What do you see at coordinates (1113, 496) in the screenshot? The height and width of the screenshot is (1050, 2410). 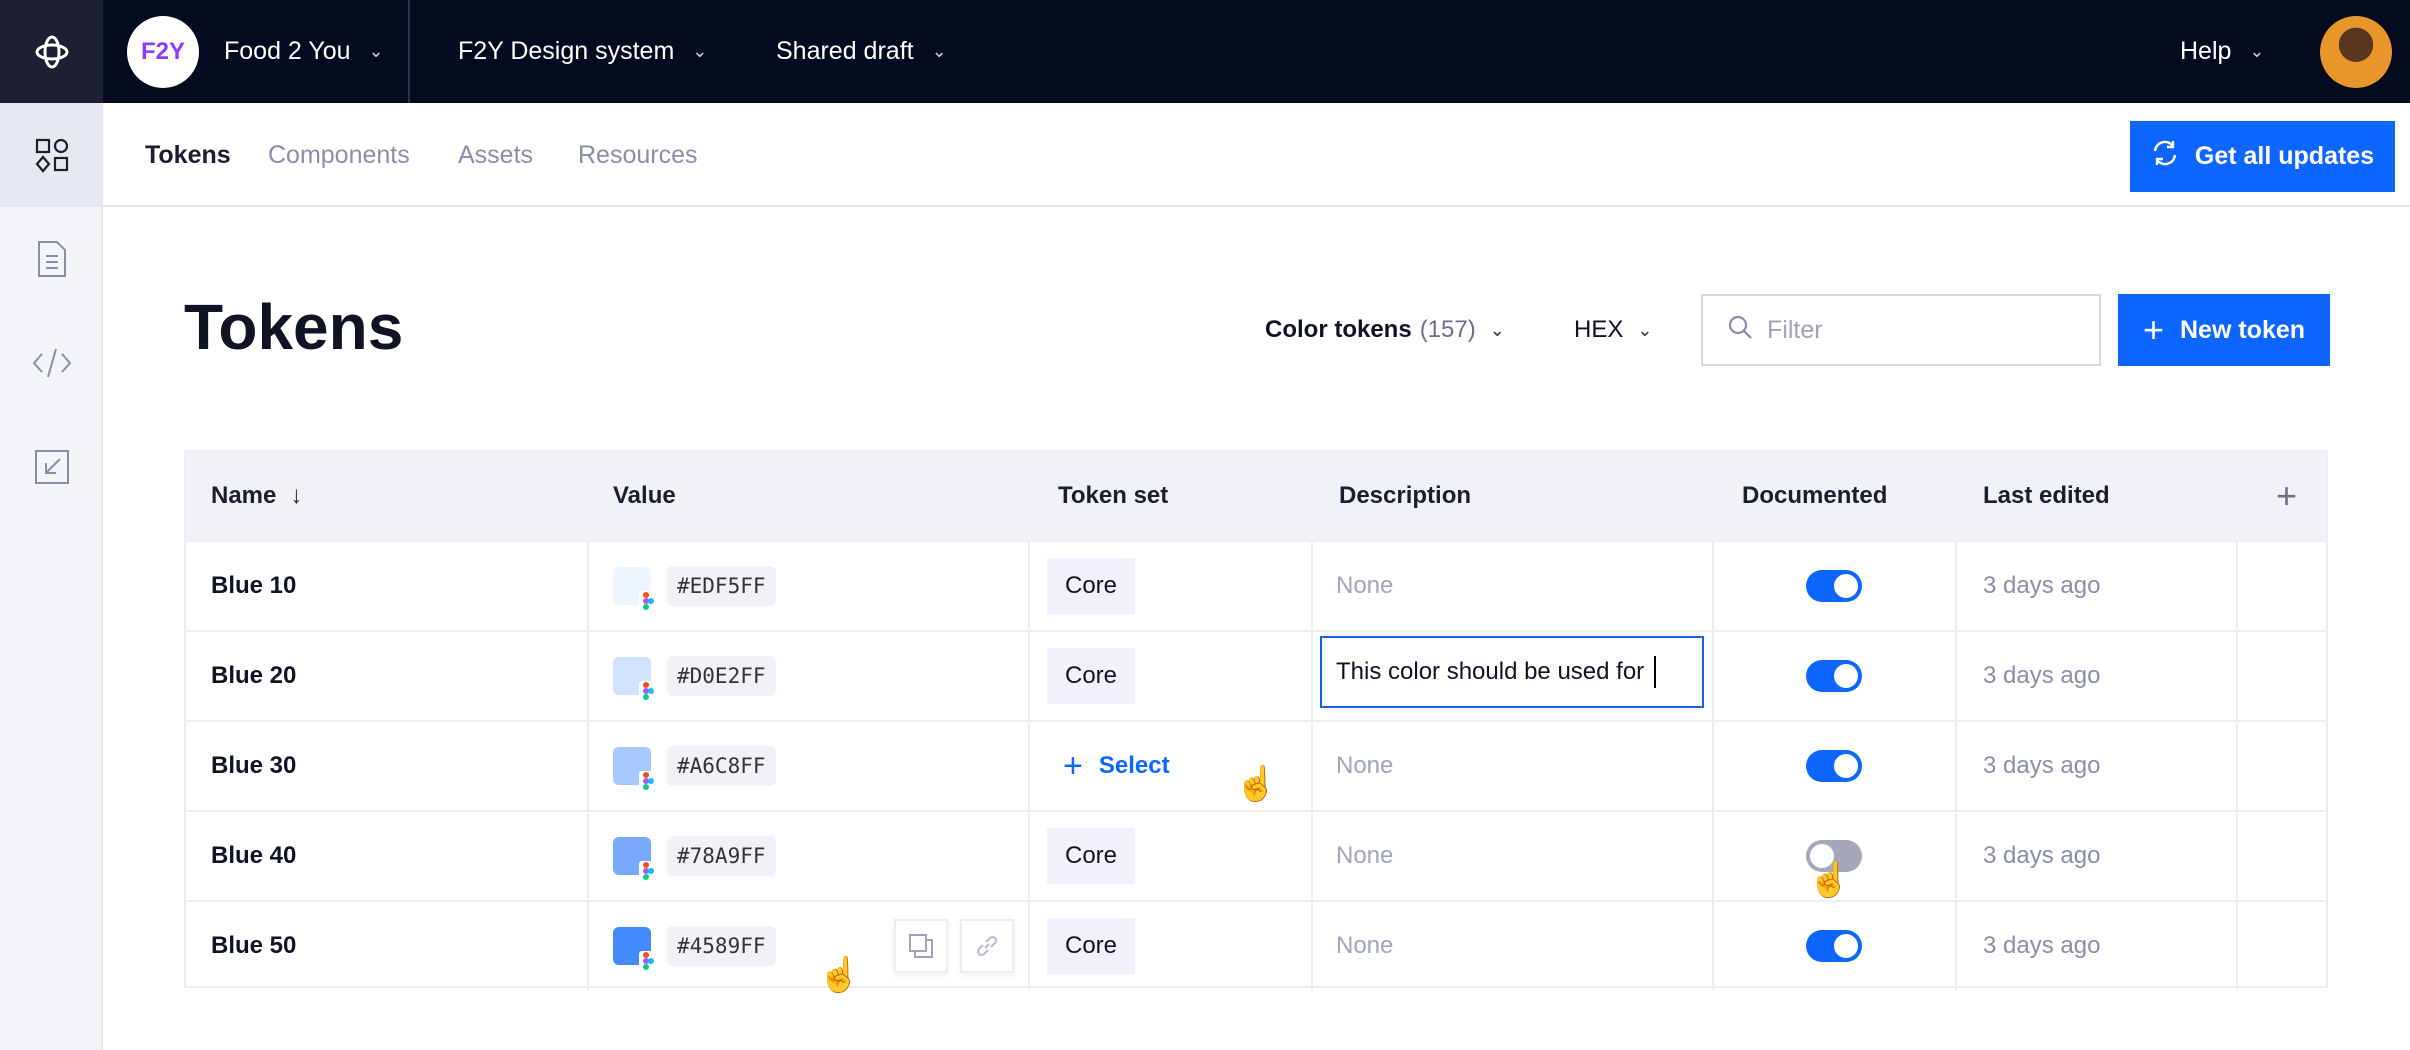 I see `column-token-set-header: Token set` at bounding box center [1113, 496].